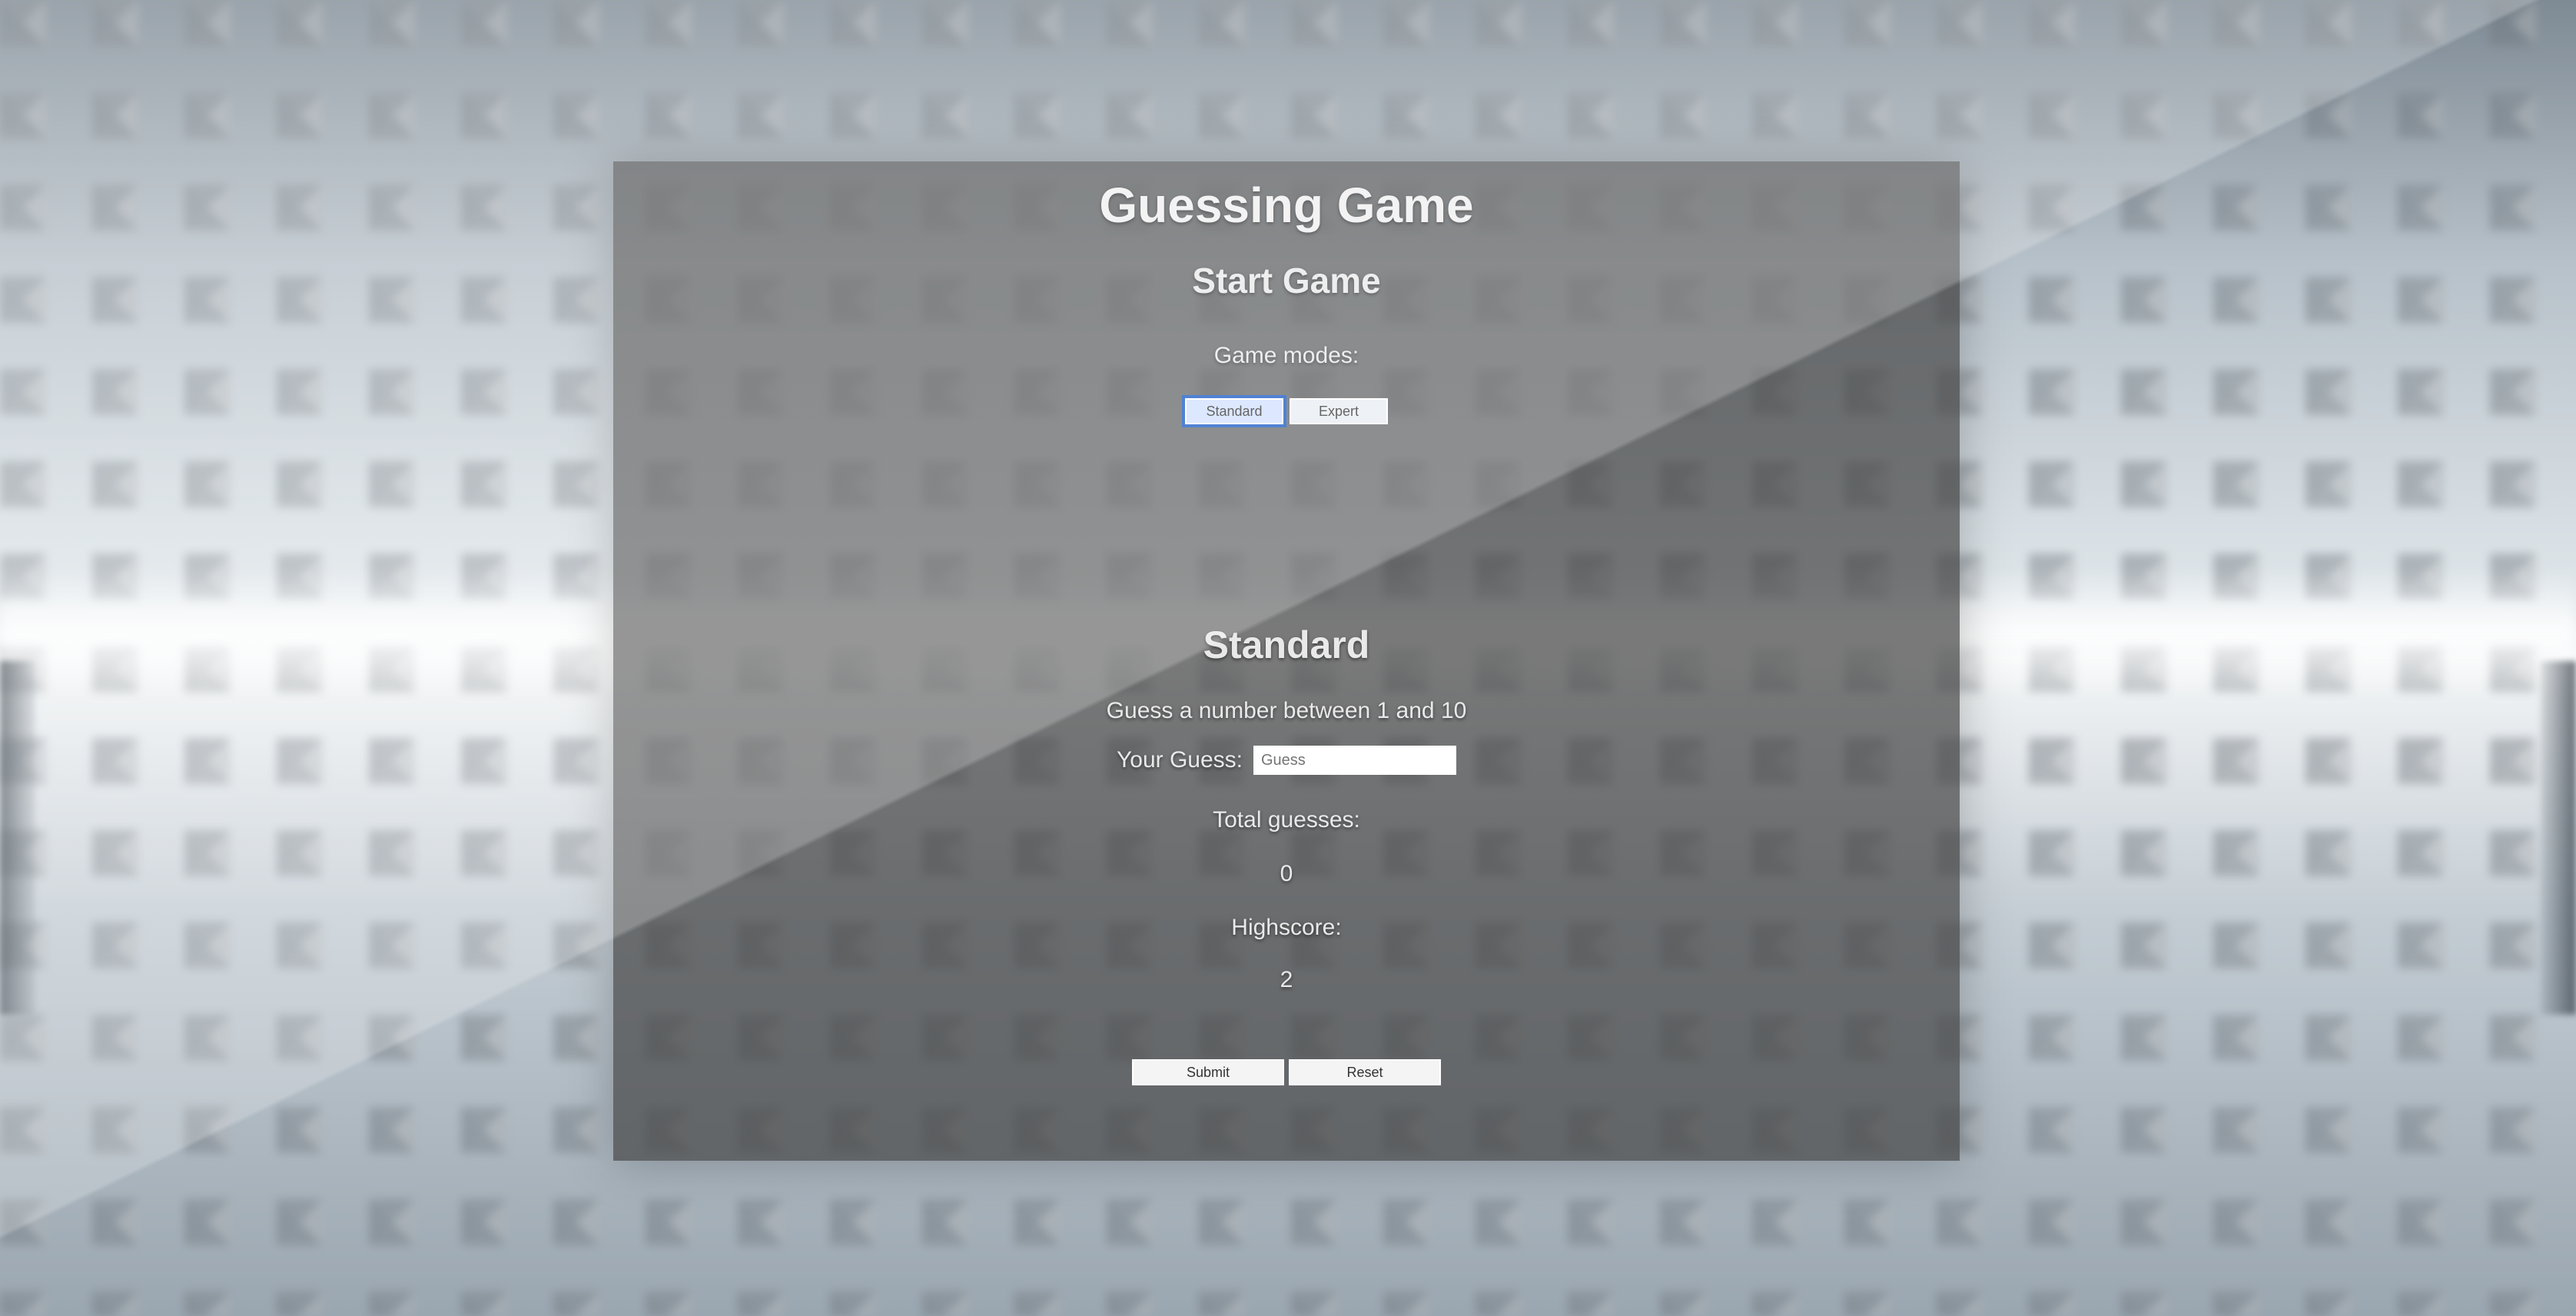 This screenshot has width=2576, height=1316. What do you see at coordinates (1234, 411) in the screenshot?
I see `standard-mode-button: Standard` at bounding box center [1234, 411].